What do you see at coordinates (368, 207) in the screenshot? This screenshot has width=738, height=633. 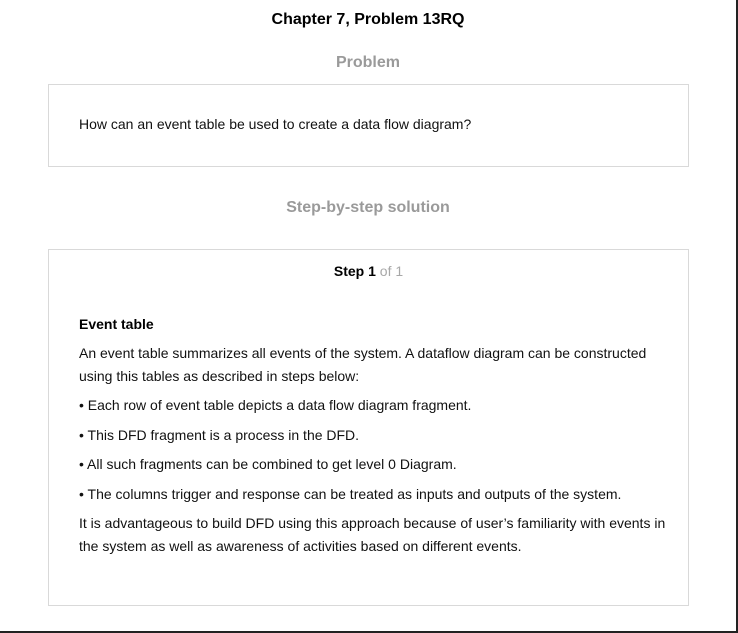 I see `solution-heading: Step-by-step solution` at bounding box center [368, 207].